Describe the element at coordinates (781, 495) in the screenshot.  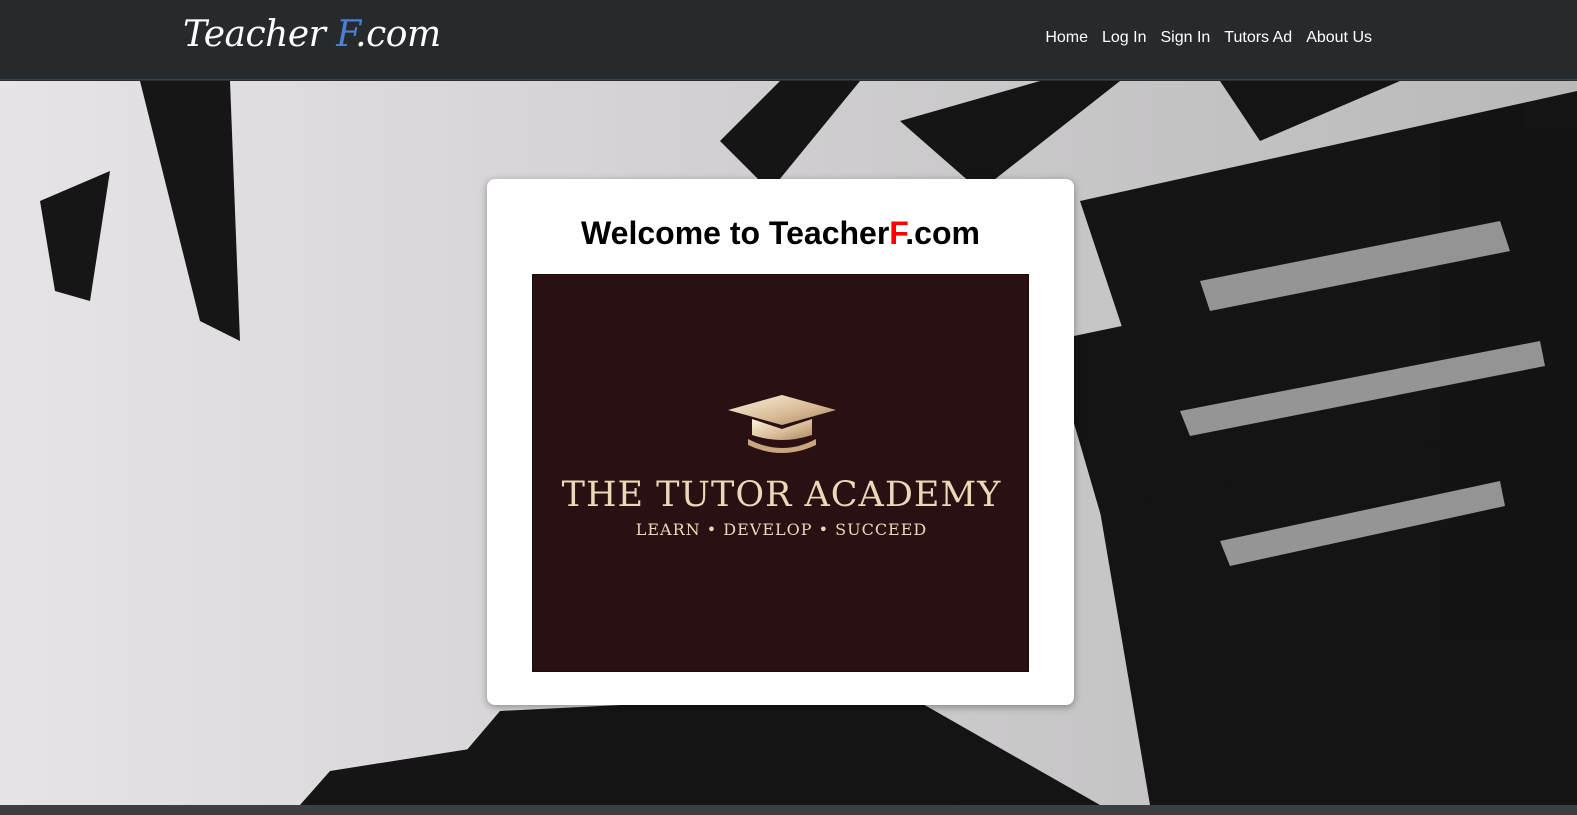
I see `academy-title: THE TUTOR ACADEMY` at that location.